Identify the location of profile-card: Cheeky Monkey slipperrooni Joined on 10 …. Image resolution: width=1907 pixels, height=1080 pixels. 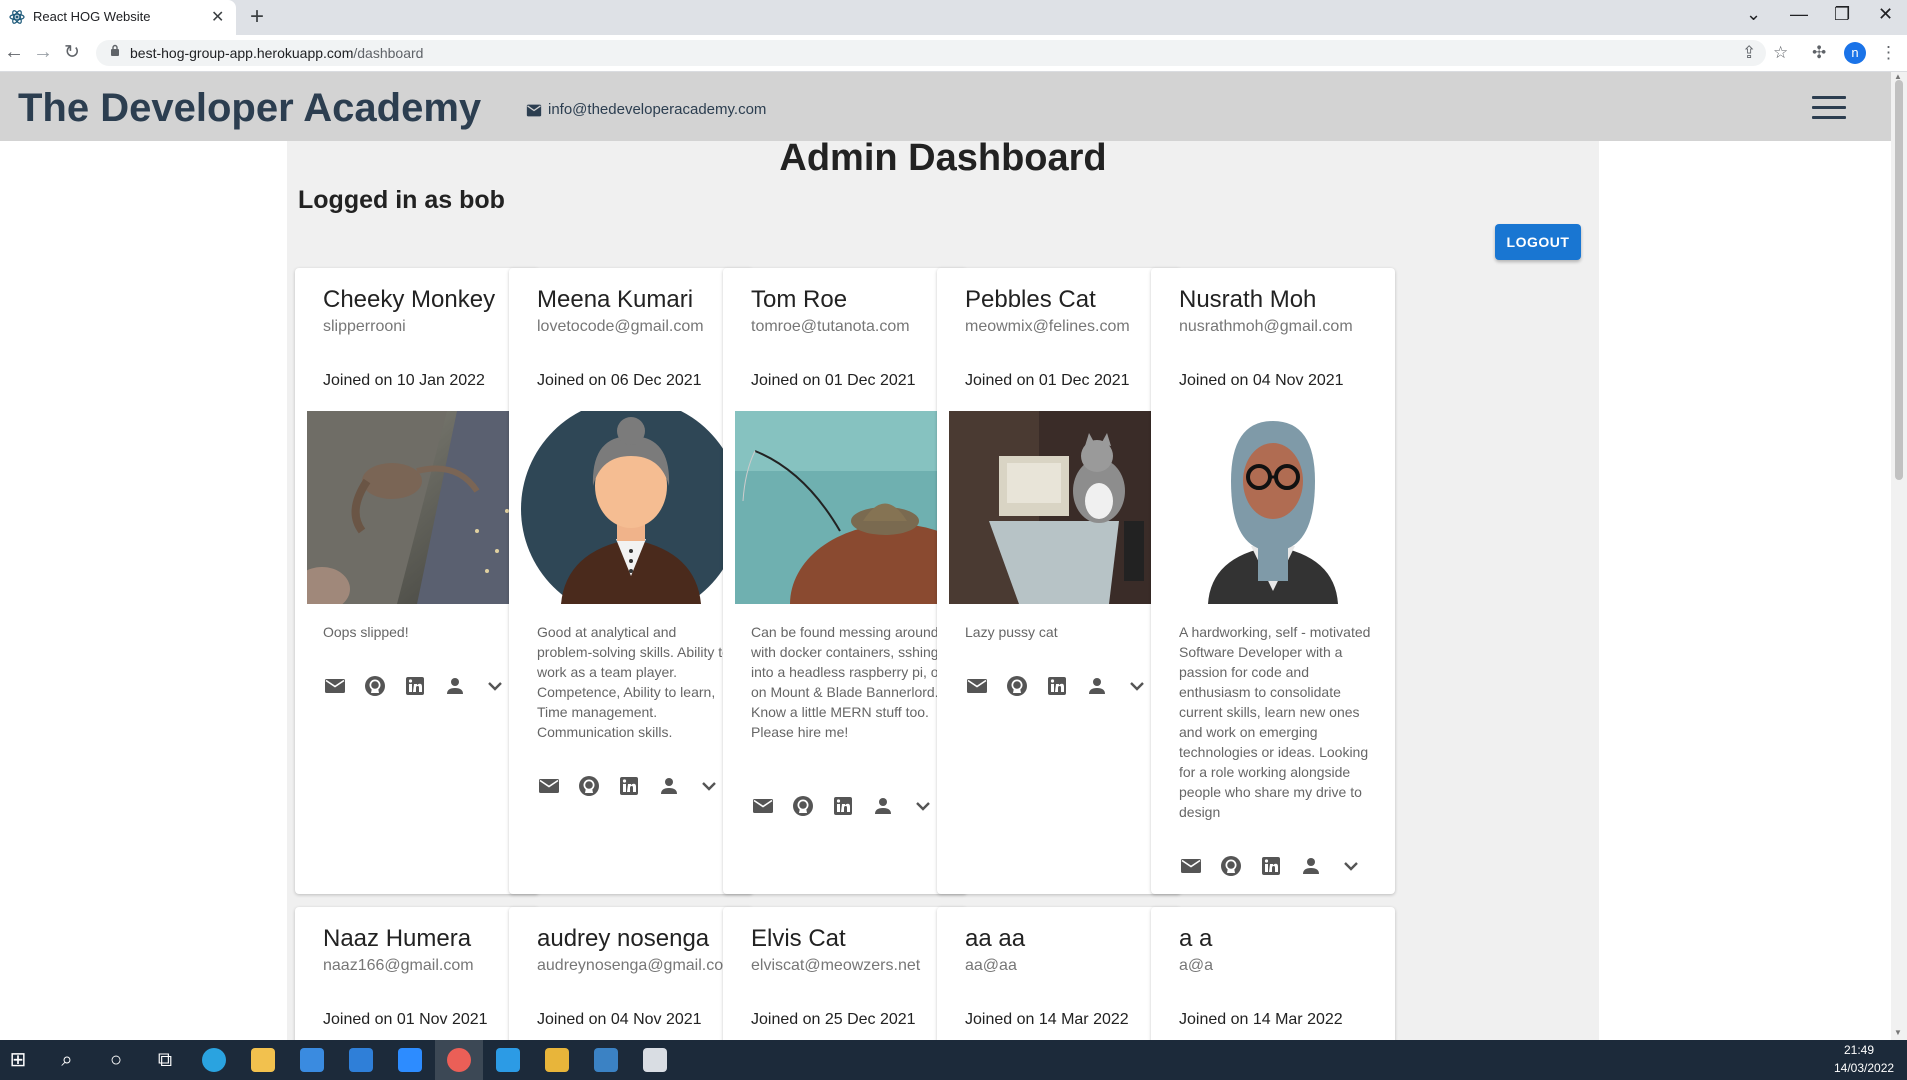
(417, 581).